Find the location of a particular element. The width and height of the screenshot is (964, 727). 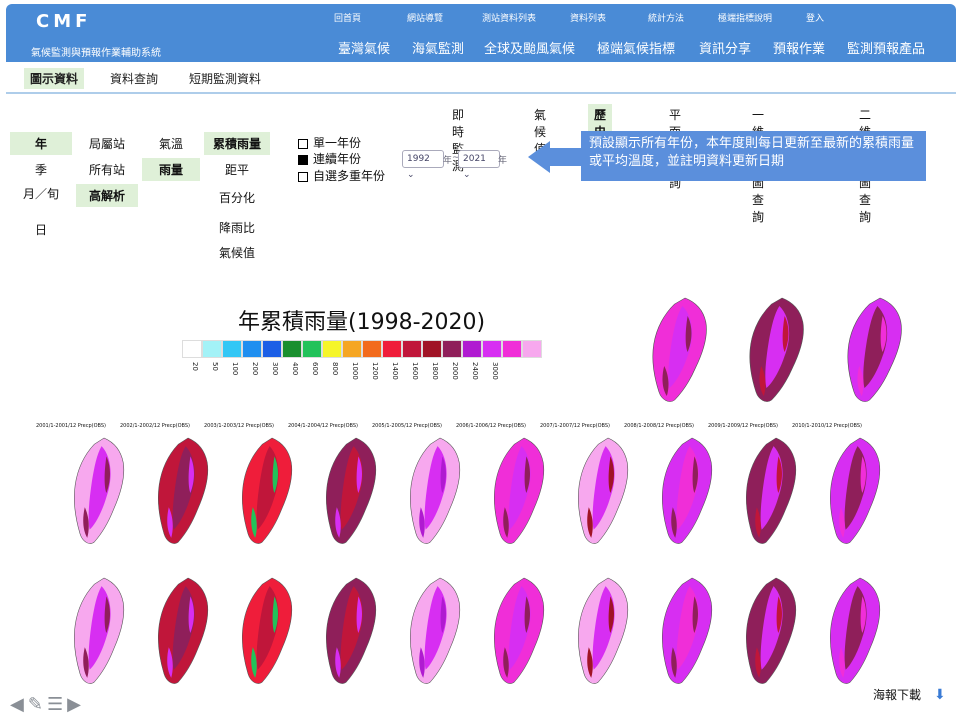

station-hires: 高解析 is located at coordinates (107, 195).